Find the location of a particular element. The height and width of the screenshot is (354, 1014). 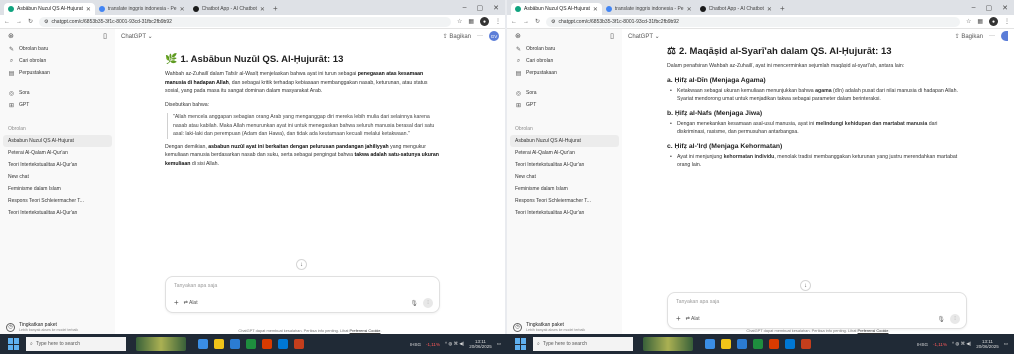

composer-input: Tanyakan apa saja is located at coordinates (195, 286).